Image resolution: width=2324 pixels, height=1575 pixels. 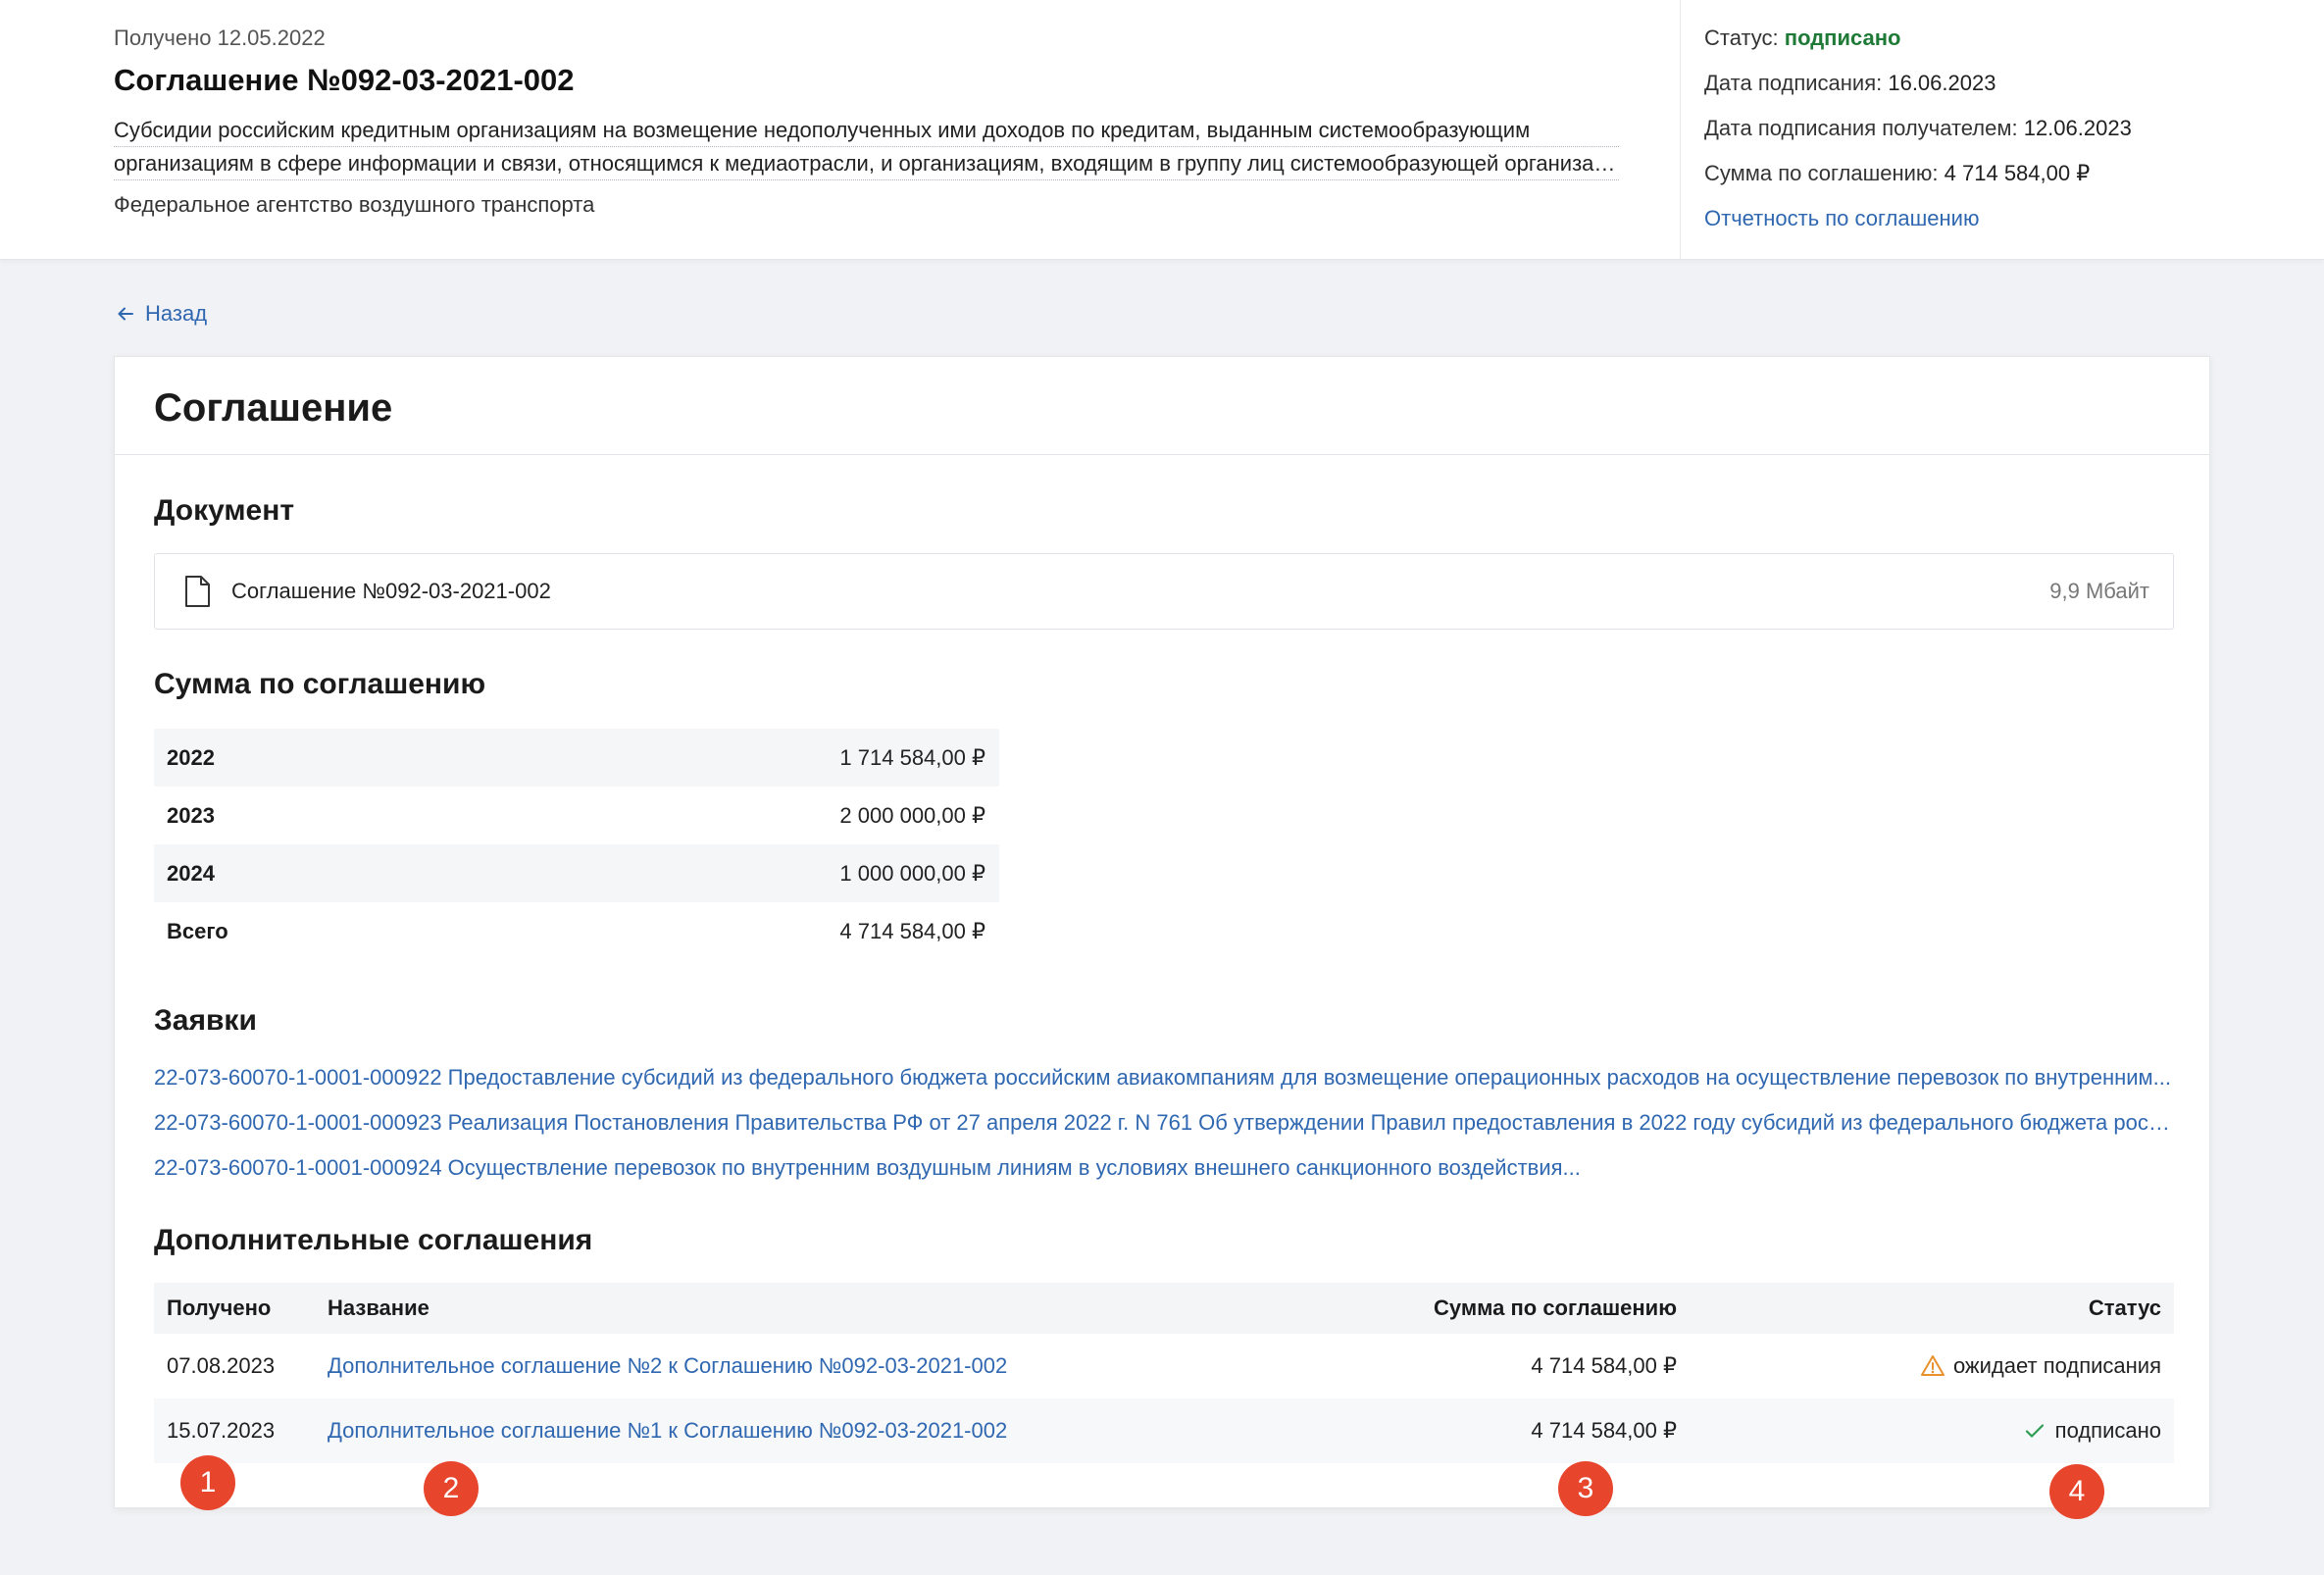 I want to click on warning-icon, so click(x=1932, y=1366).